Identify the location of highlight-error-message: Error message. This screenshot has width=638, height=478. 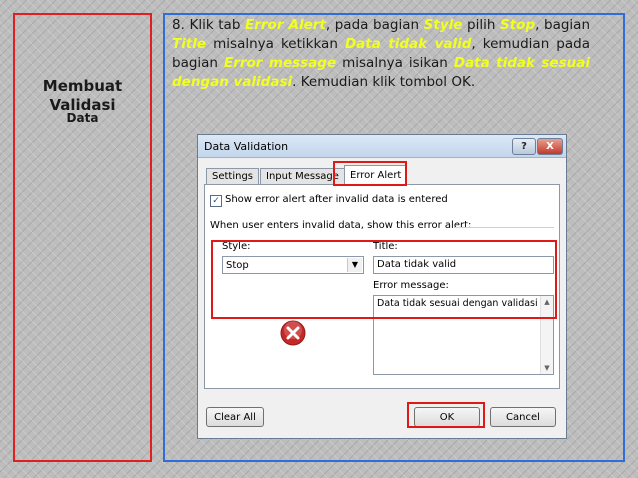
(280, 63).